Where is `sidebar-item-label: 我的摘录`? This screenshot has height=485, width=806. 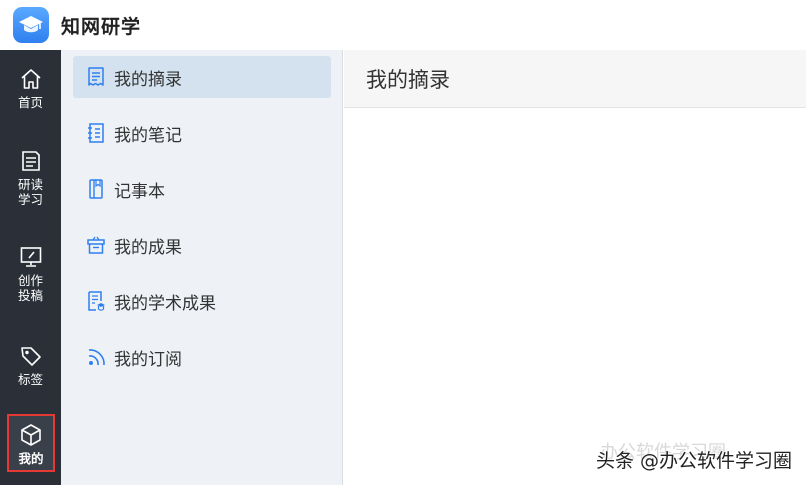 sidebar-item-label: 我的摘录 is located at coordinates (148, 79).